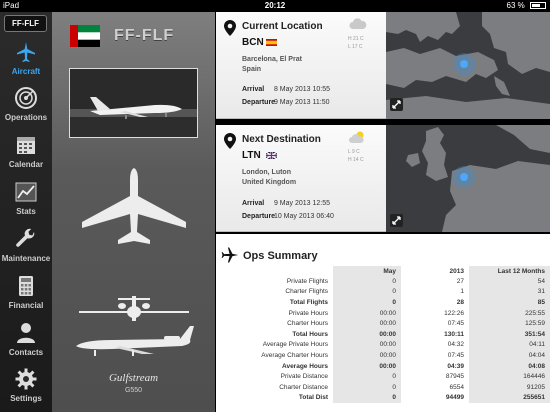 The image size is (550, 412). I want to click on arrival-row: Arrival 8 May 2013 10:55, so click(286, 89).